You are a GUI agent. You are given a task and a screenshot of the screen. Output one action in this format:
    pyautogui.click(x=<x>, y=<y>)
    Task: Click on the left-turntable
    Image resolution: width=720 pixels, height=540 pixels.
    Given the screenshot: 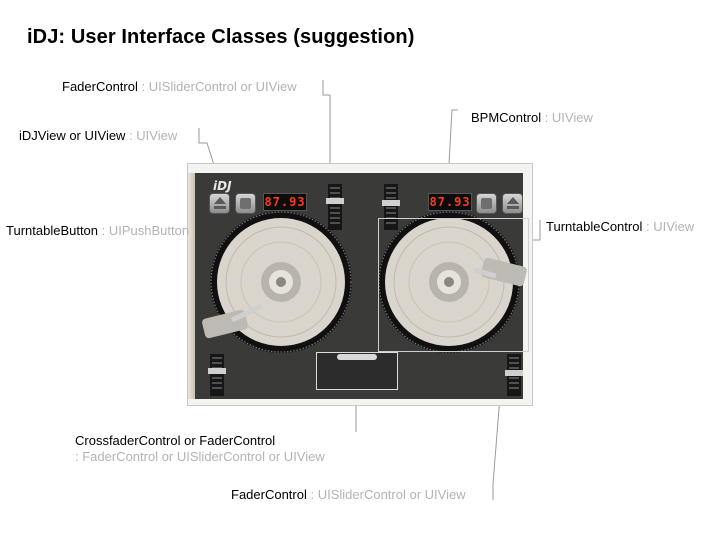 What is the action you would take?
    pyautogui.click(x=277, y=282)
    